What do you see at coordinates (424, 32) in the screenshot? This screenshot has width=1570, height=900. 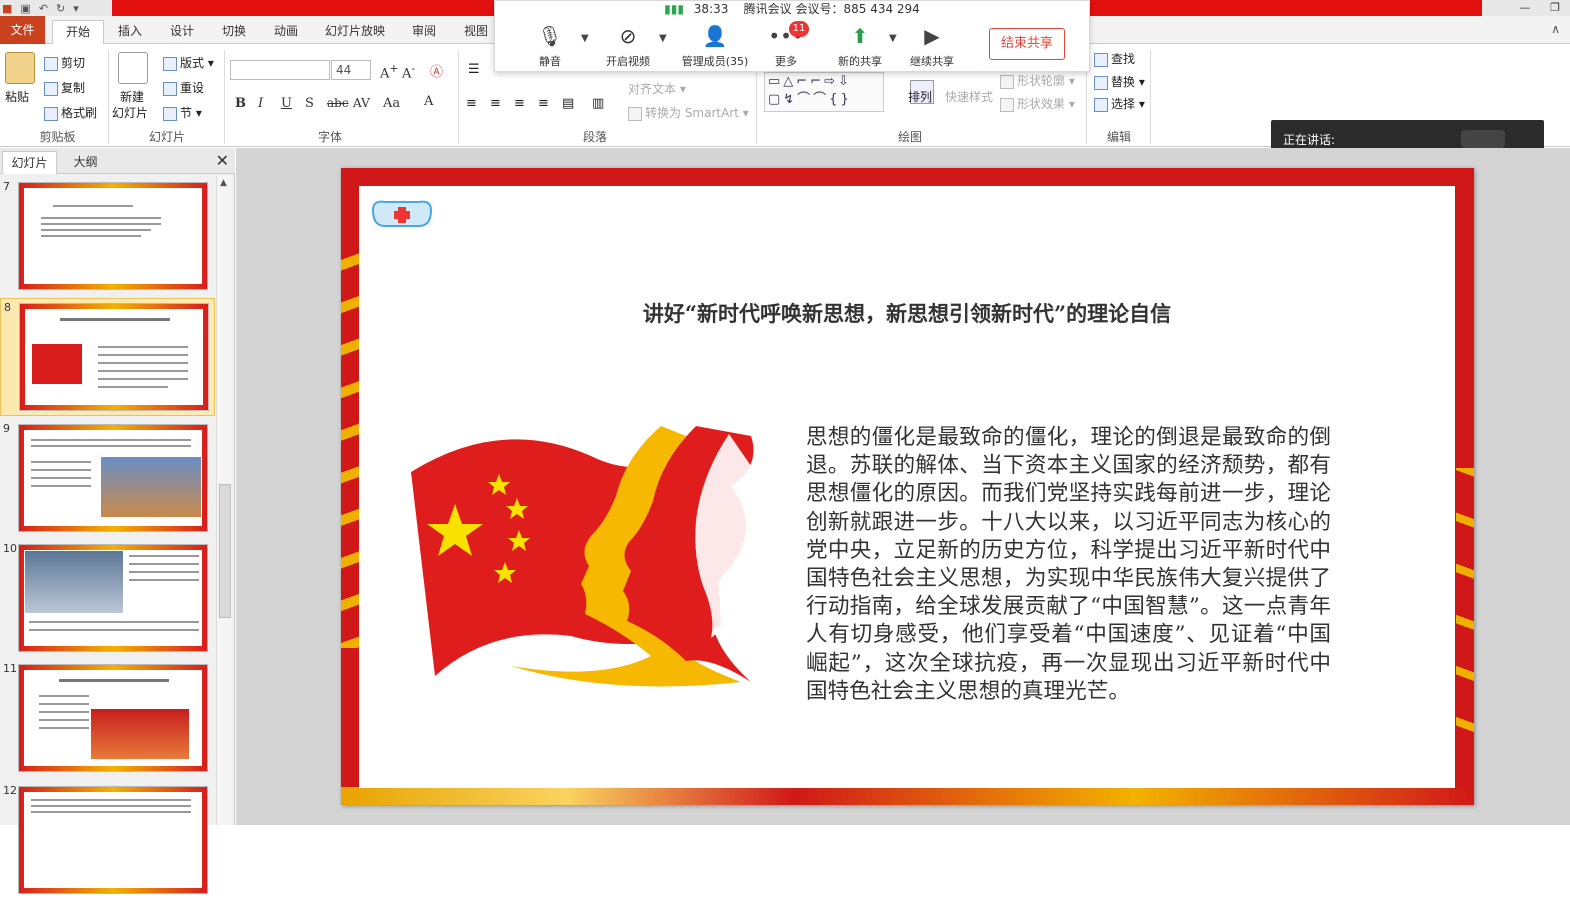 I see `tab-review: 审阅` at bounding box center [424, 32].